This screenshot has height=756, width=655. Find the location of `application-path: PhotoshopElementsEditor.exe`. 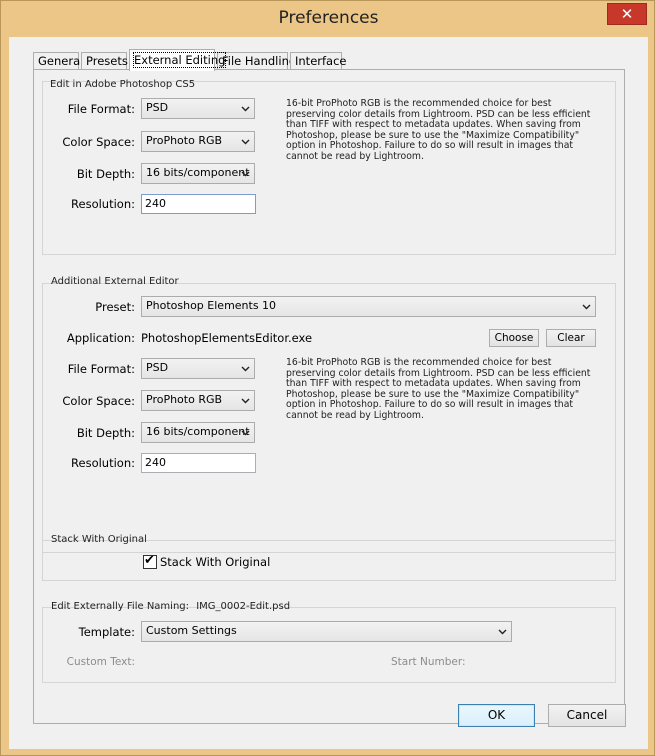

application-path: PhotoshopElementsEditor.exe is located at coordinates (227, 338).